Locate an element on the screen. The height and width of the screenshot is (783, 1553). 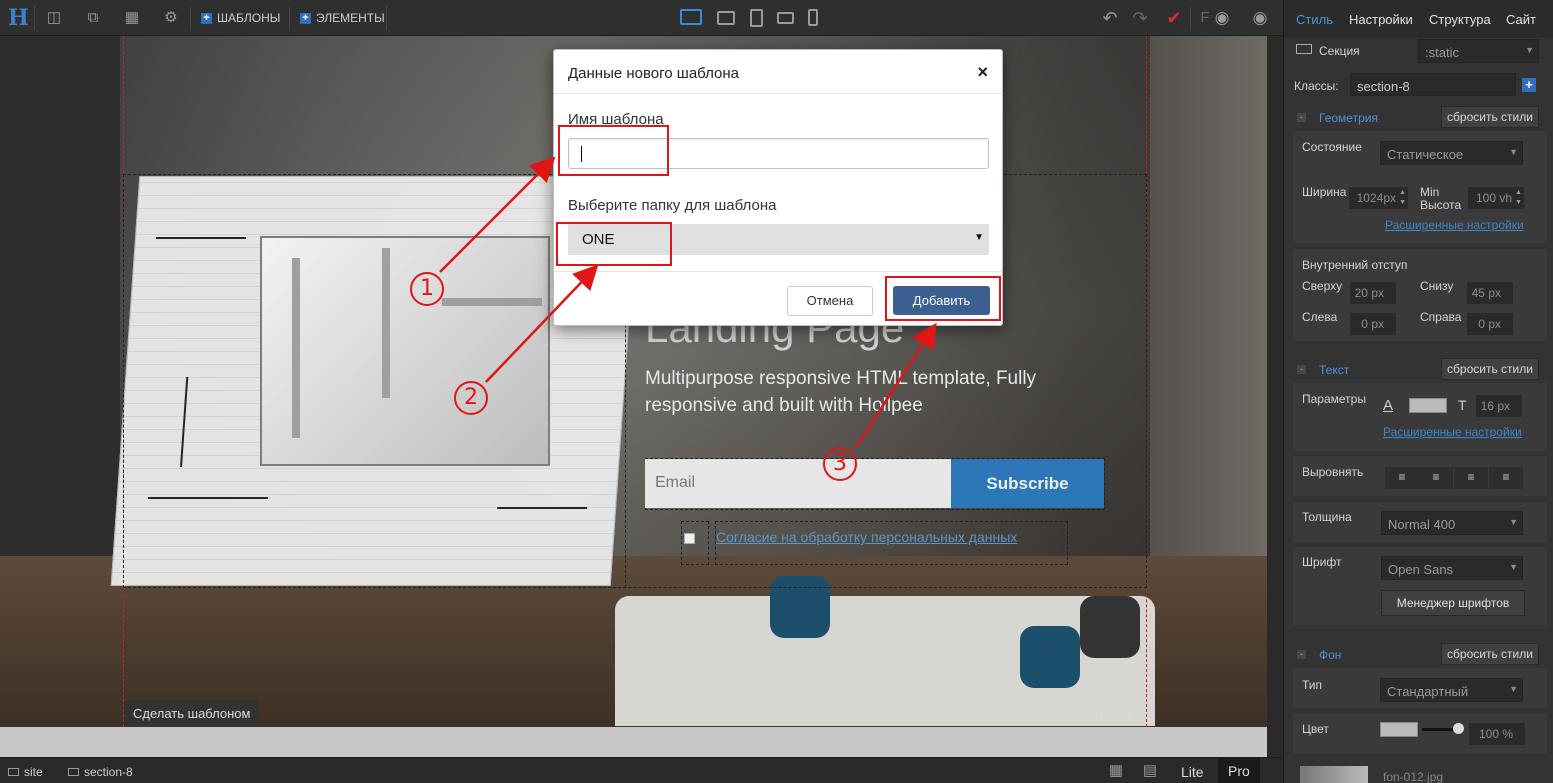
padding-left-input: 0 px is located at coordinates (1373, 324).